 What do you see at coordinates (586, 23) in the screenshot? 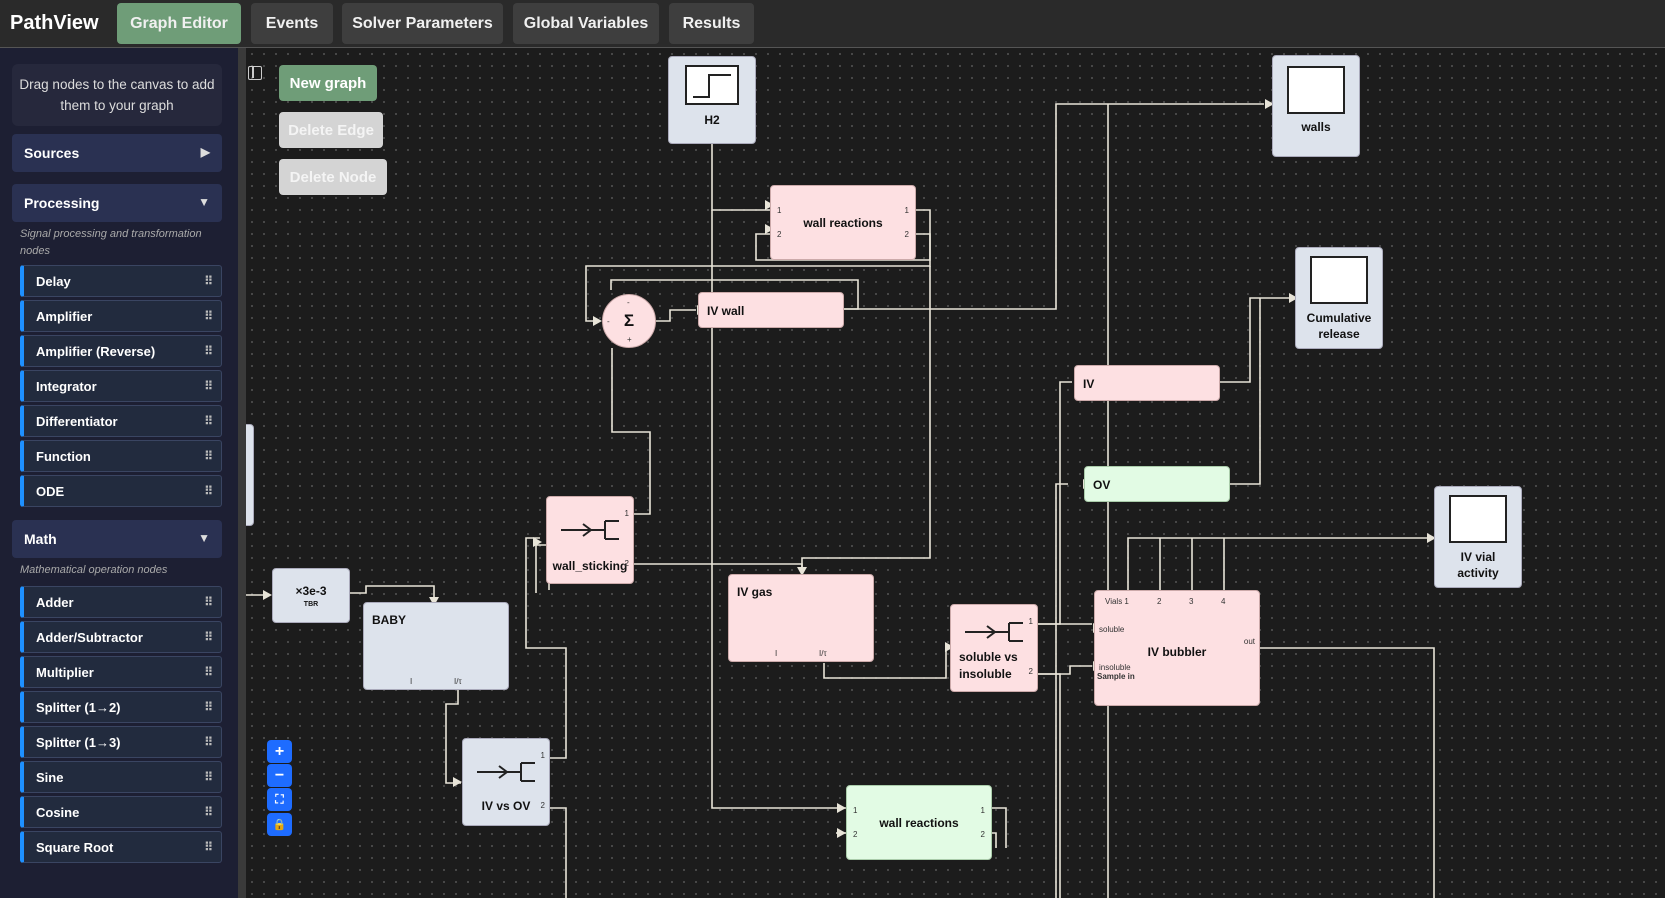
I see `tab-global-variables: Global Variables` at bounding box center [586, 23].